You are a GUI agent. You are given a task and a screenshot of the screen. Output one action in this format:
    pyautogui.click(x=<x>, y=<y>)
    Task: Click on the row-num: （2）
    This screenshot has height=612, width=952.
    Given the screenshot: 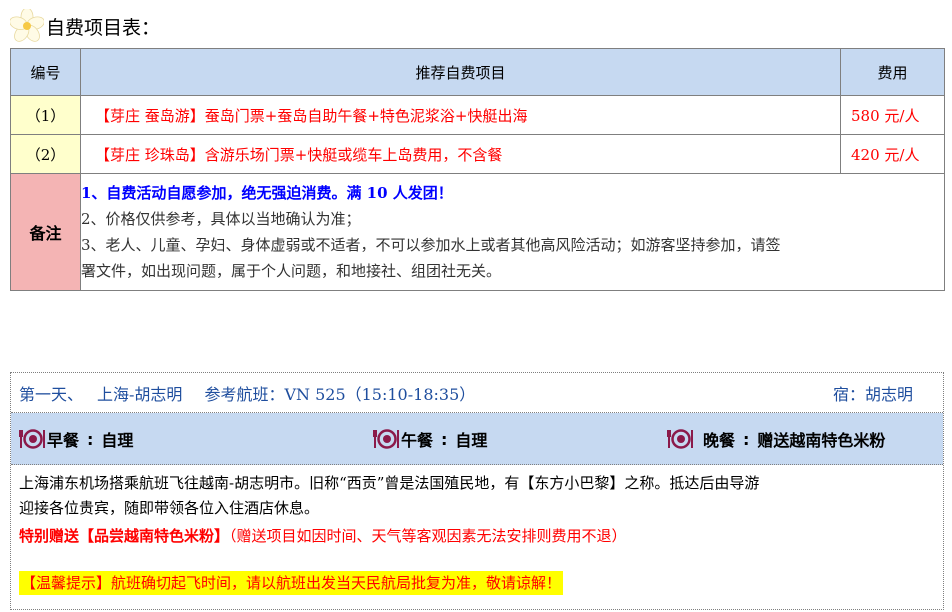 What is the action you would take?
    pyautogui.click(x=45, y=154)
    